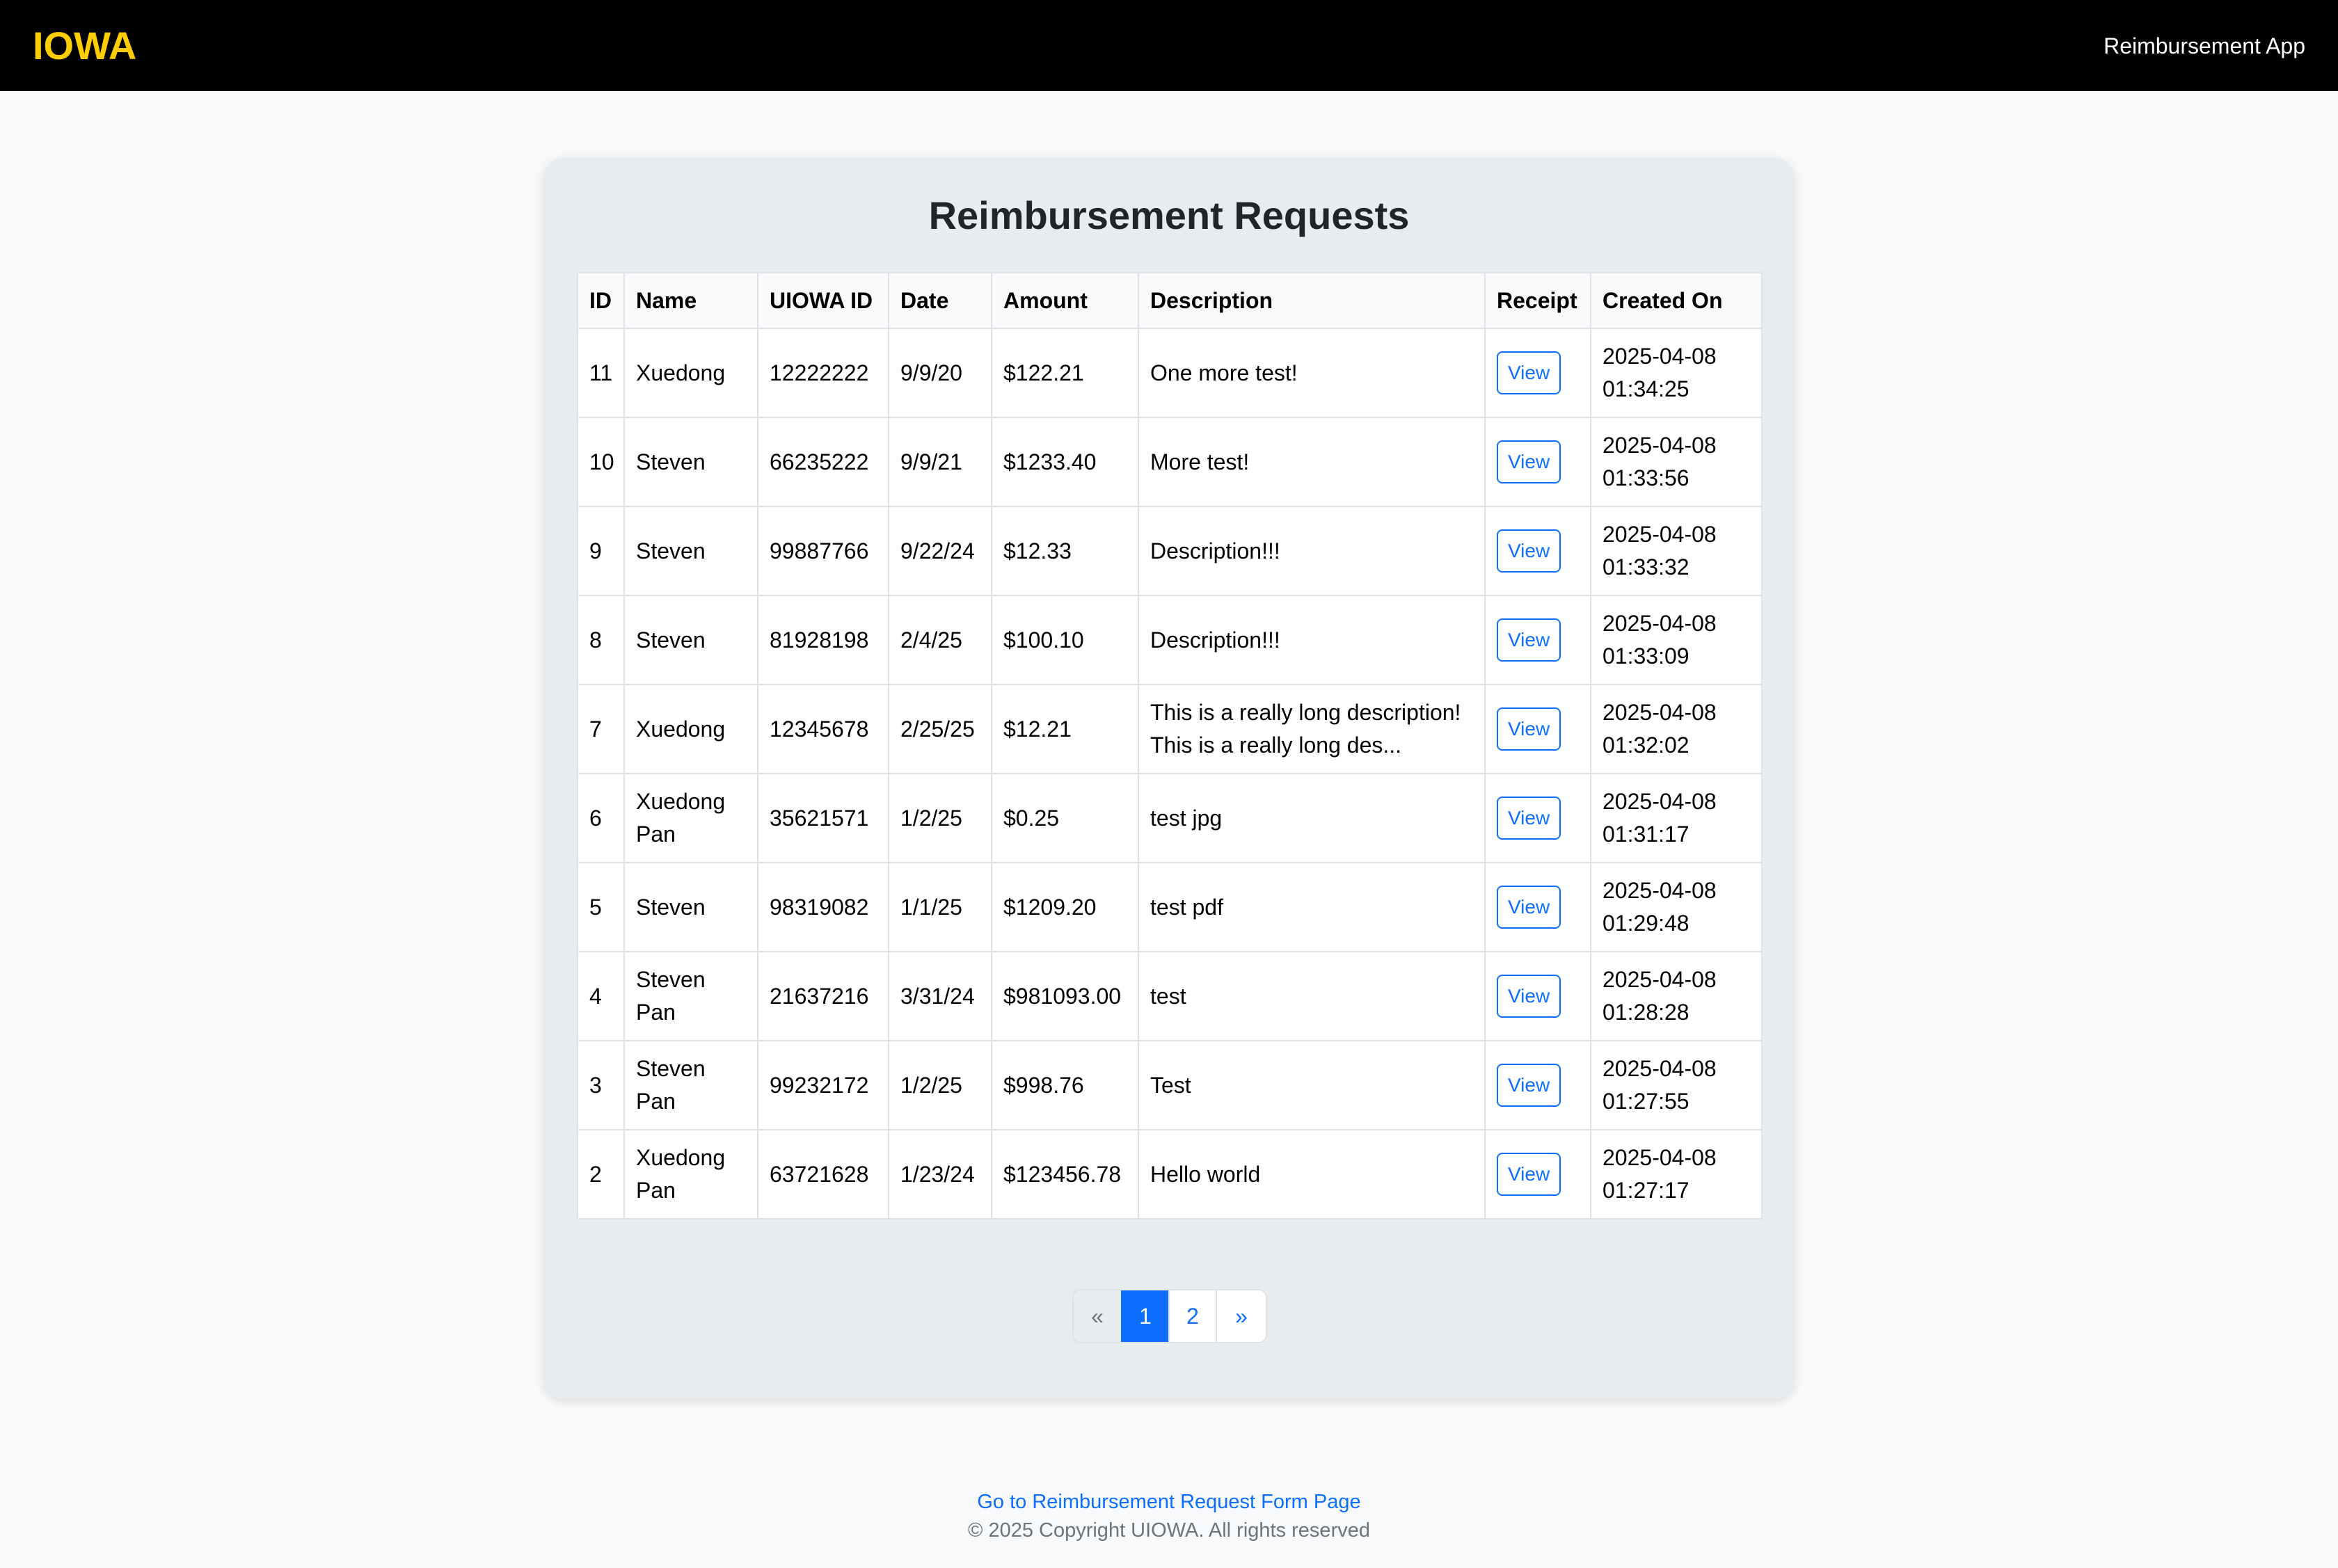  What do you see at coordinates (1676, 300) in the screenshot?
I see `column-header-created-on: Created On` at bounding box center [1676, 300].